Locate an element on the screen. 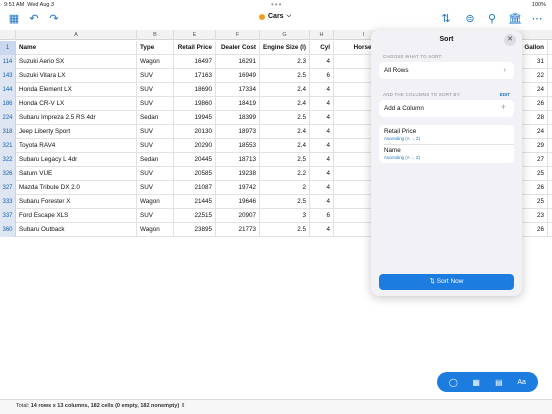 This screenshot has height=414, width=552. documents-icon: ▦ is located at coordinates (14, 19).